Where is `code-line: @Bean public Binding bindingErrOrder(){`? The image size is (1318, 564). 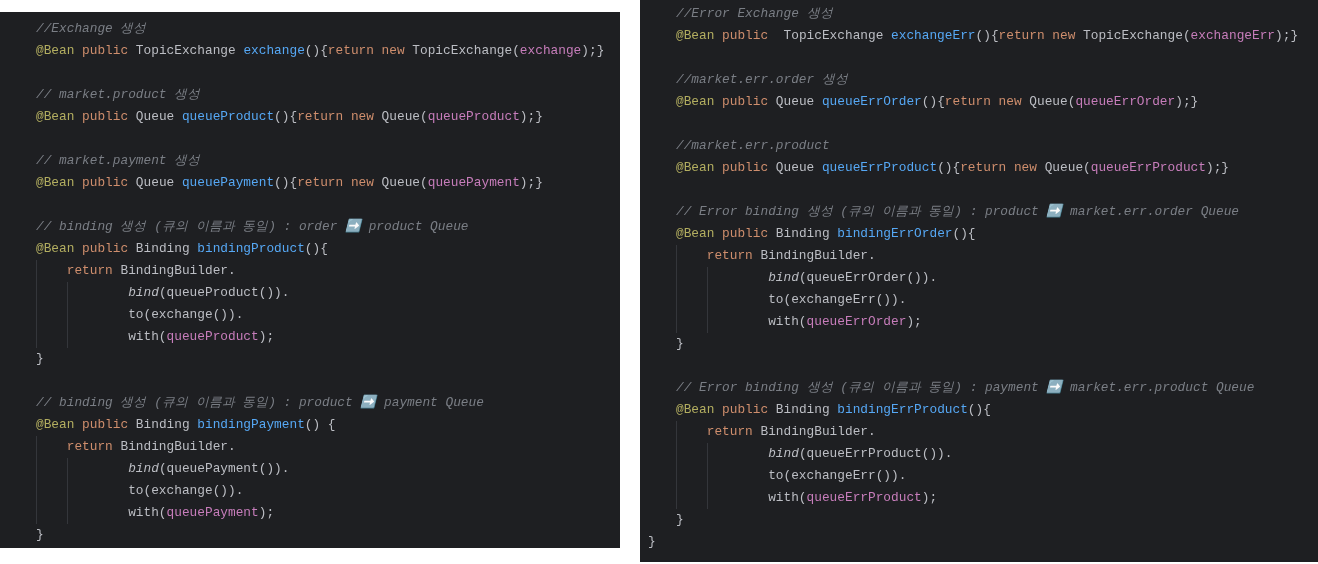 code-line: @Bean public Binding bindingErrOrder(){ is located at coordinates (826, 234).